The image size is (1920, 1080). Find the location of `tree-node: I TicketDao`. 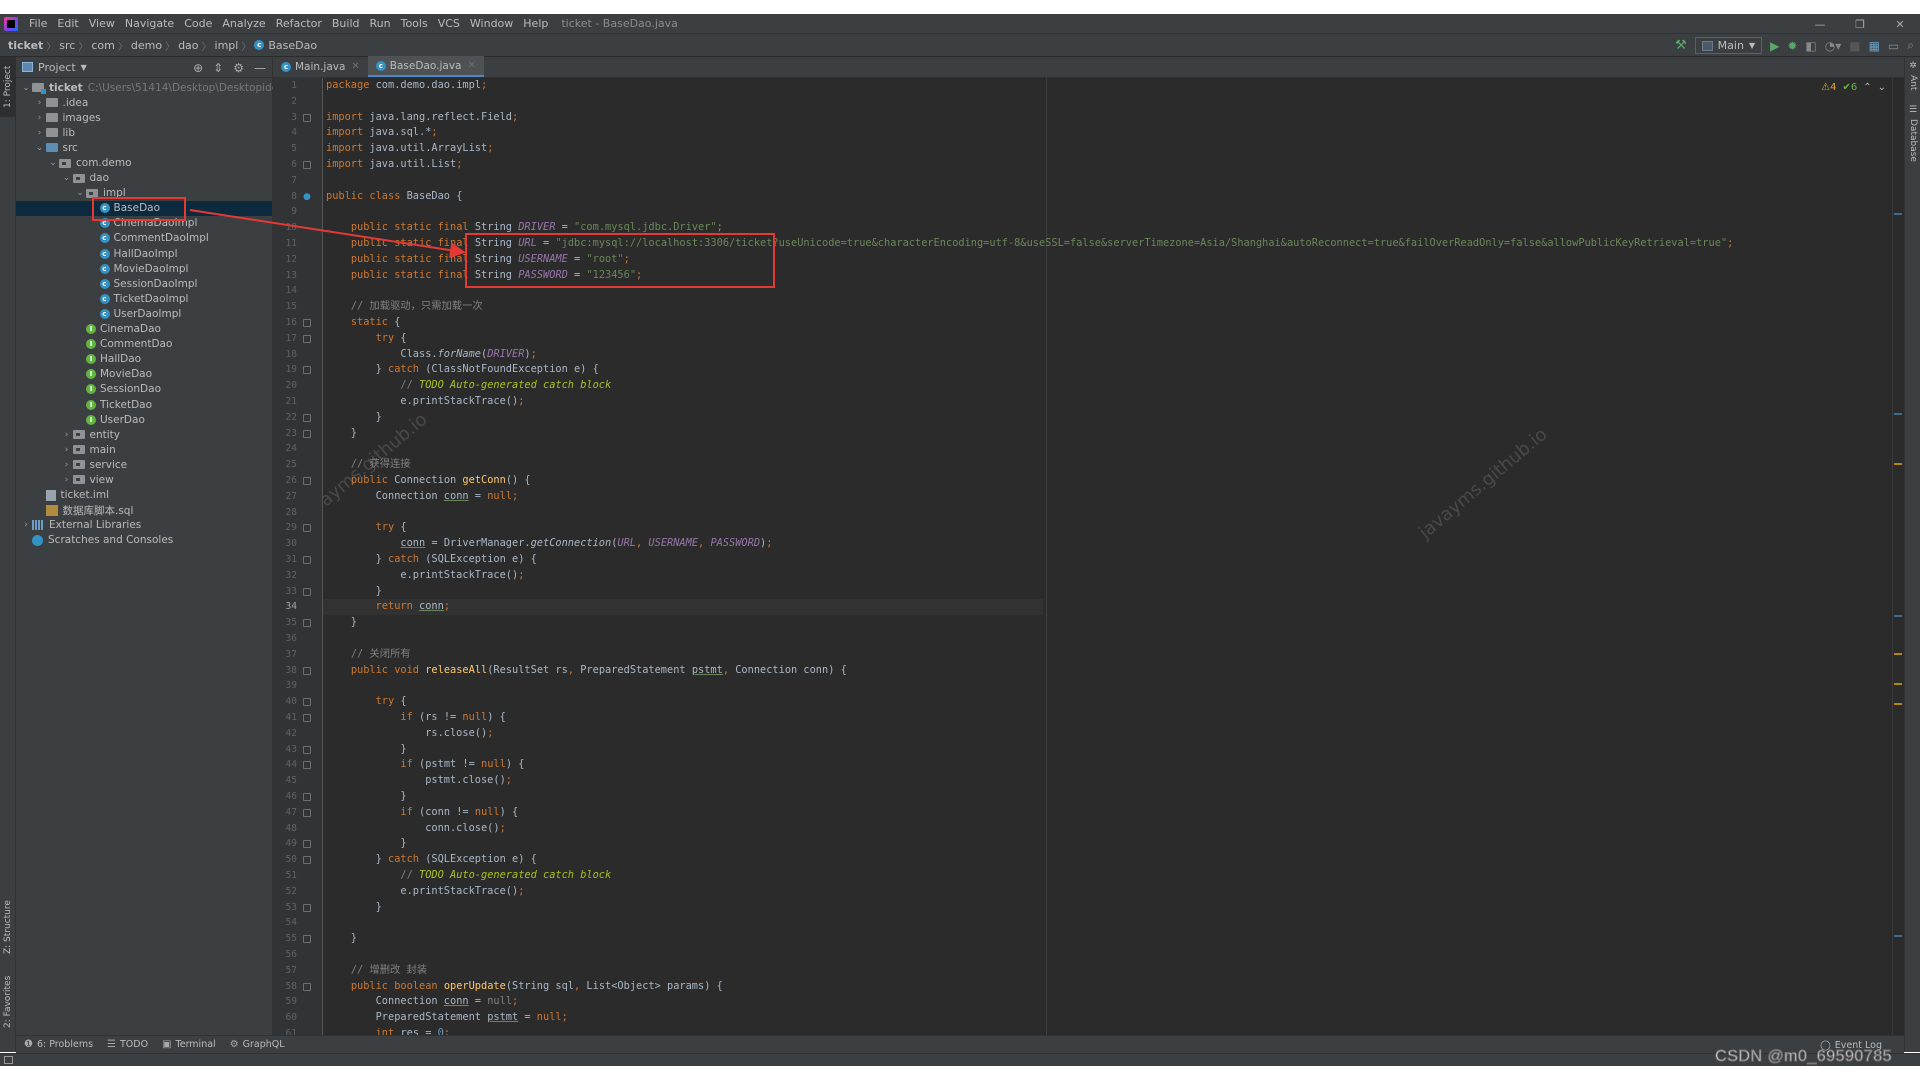

tree-node: I TicketDao is located at coordinates (144, 404).